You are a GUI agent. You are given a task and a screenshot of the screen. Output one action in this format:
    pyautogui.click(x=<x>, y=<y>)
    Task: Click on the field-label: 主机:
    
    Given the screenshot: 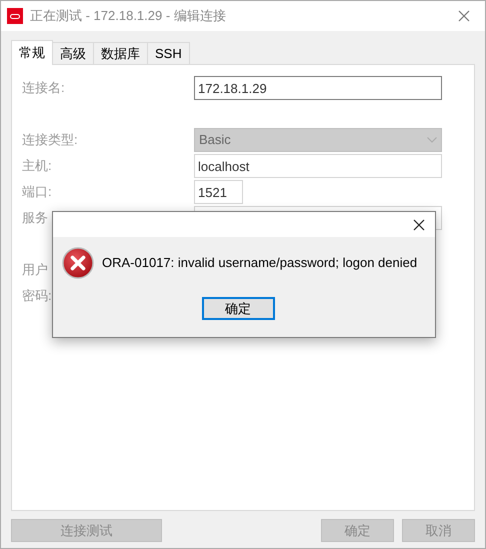 What is the action you would take?
    pyautogui.click(x=37, y=166)
    